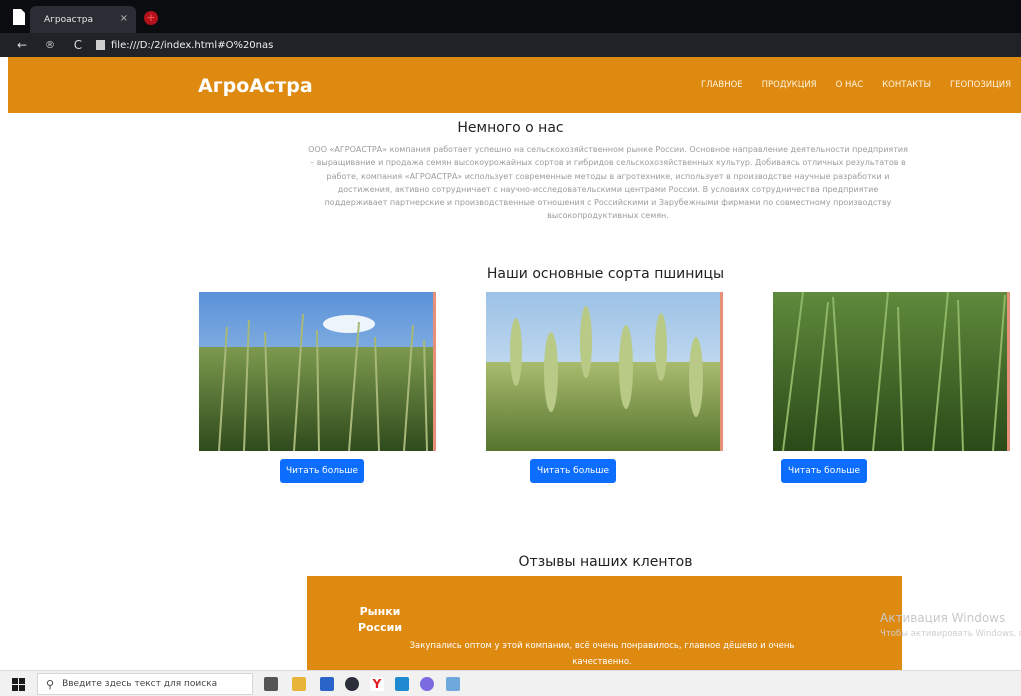  I want to click on varieties-title: Наши основные сорта пшиницы, so click(605, 274).